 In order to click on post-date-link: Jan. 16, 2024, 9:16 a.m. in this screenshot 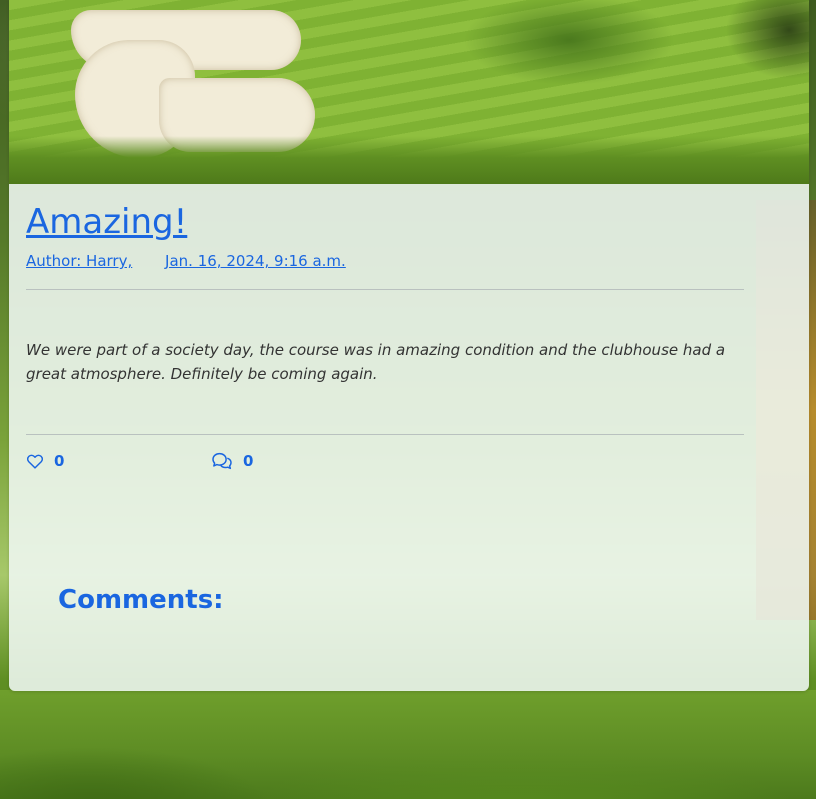, I will do `click(255, 261)`.